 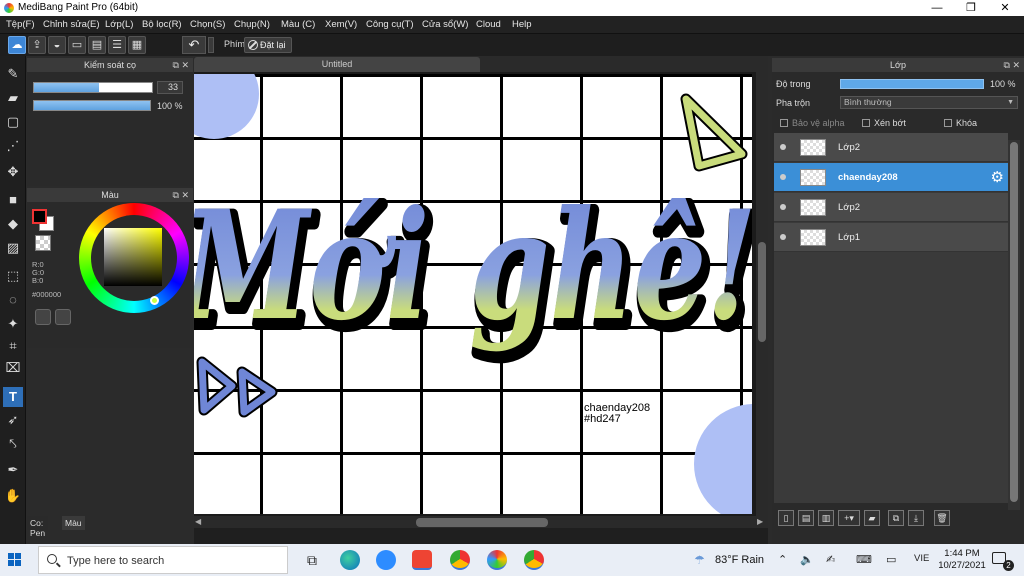 I want to click on delete-layer-icon: 🗑, so click(x=942, y=518).